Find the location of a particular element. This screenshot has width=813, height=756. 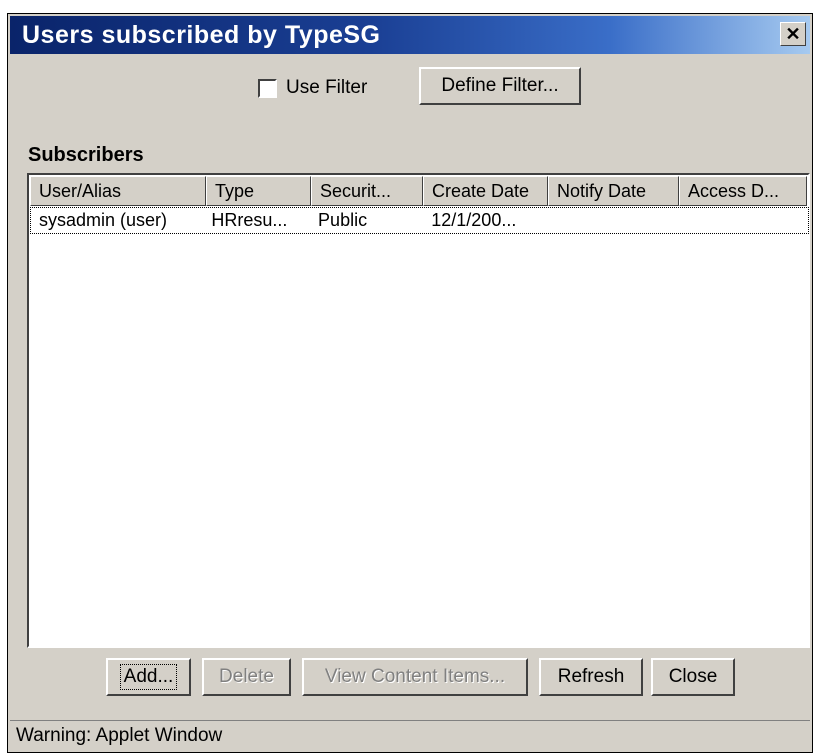

status-bar: Warning: Applet Window is located at coordinates (410, 735).